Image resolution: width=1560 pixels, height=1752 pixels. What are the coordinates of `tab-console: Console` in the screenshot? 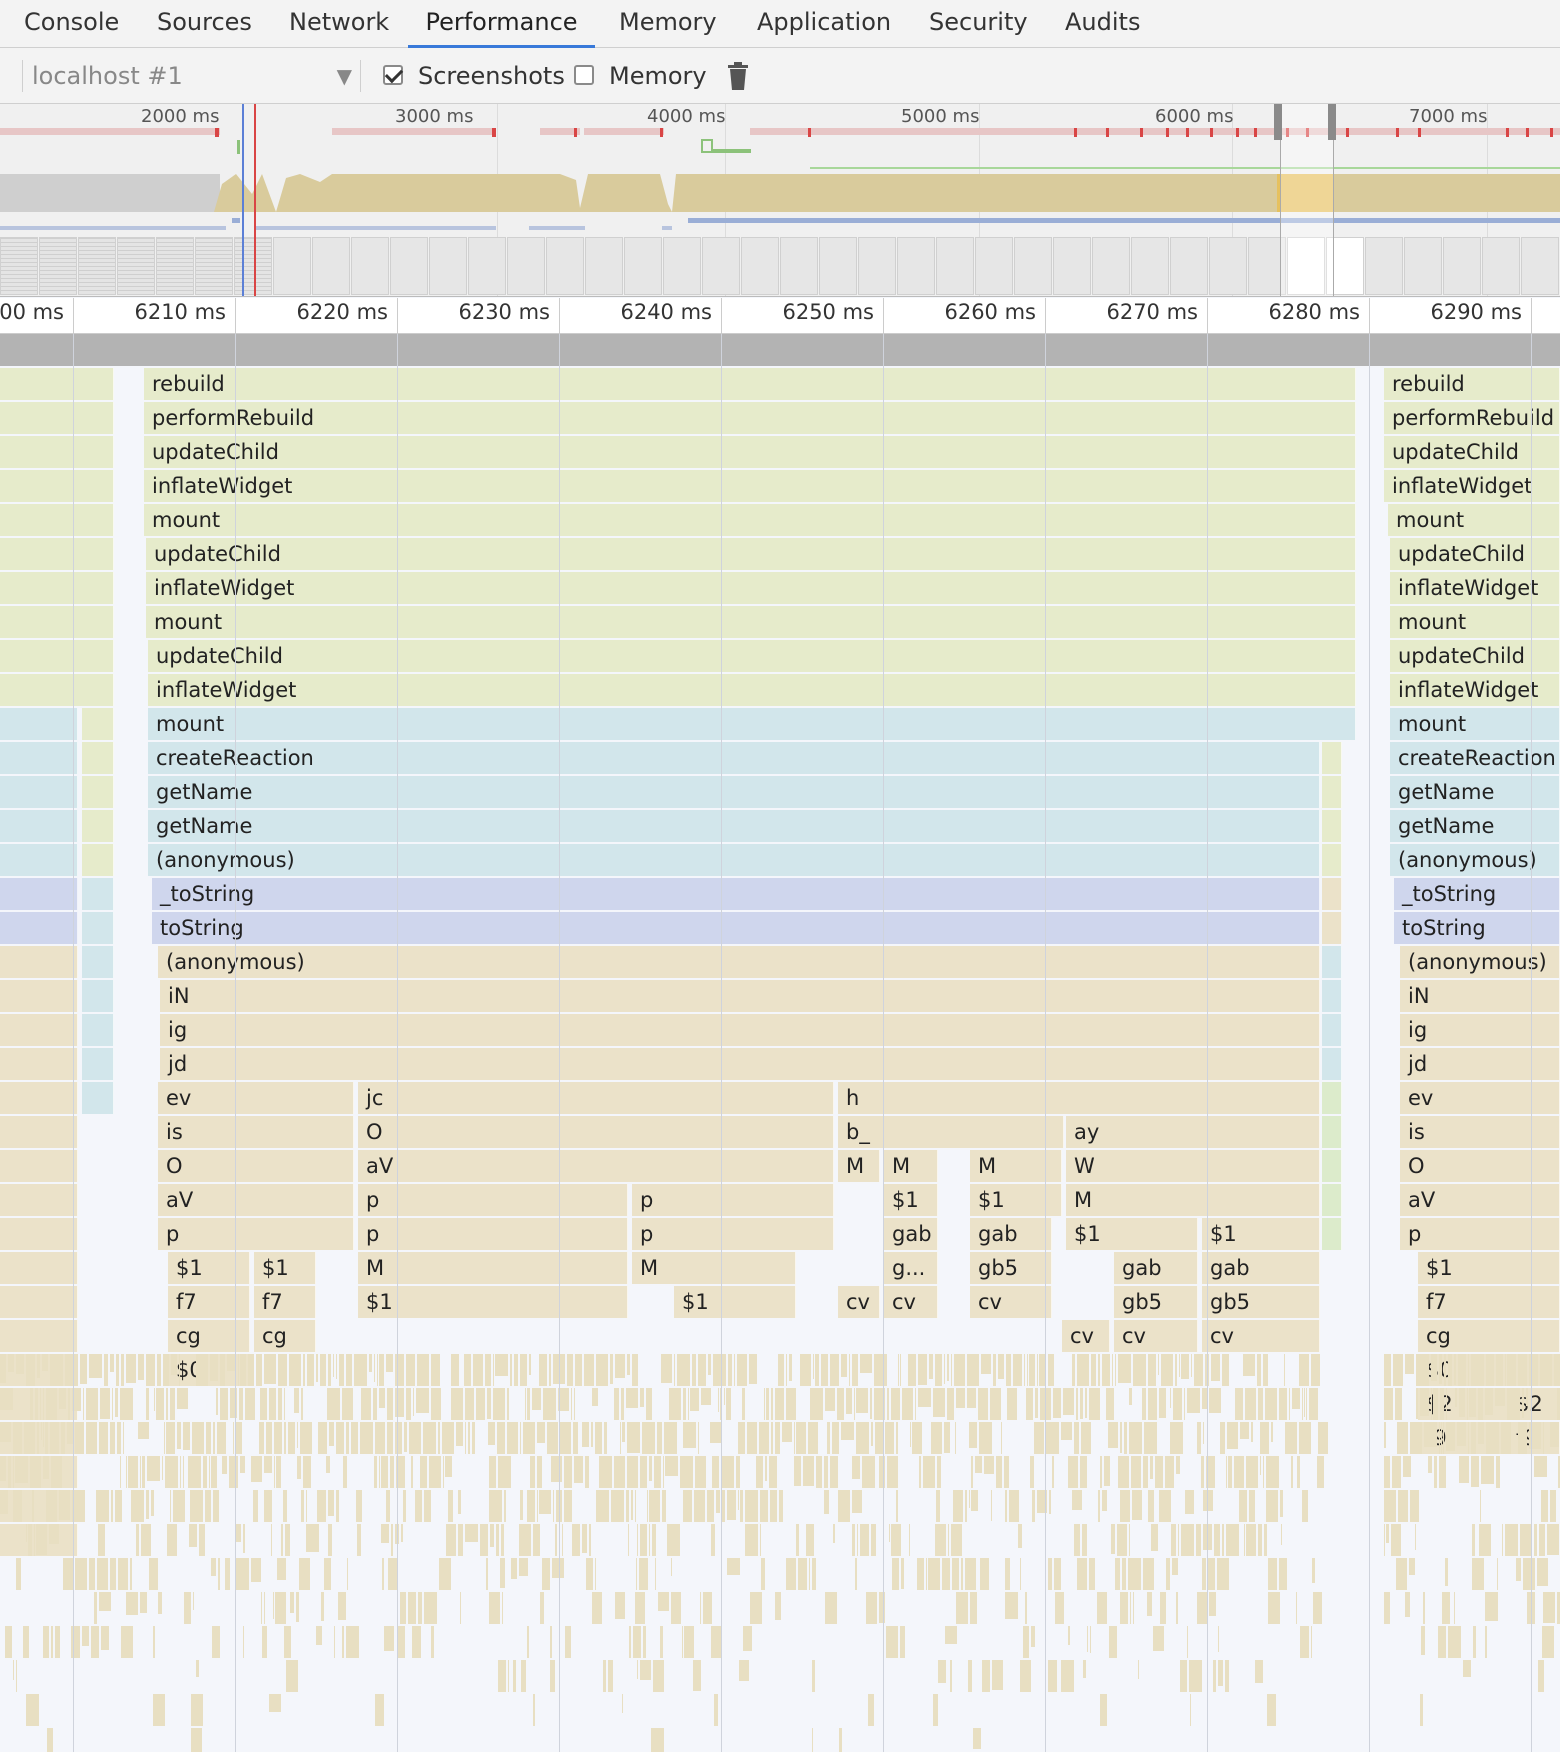 It's located at (71, 24).